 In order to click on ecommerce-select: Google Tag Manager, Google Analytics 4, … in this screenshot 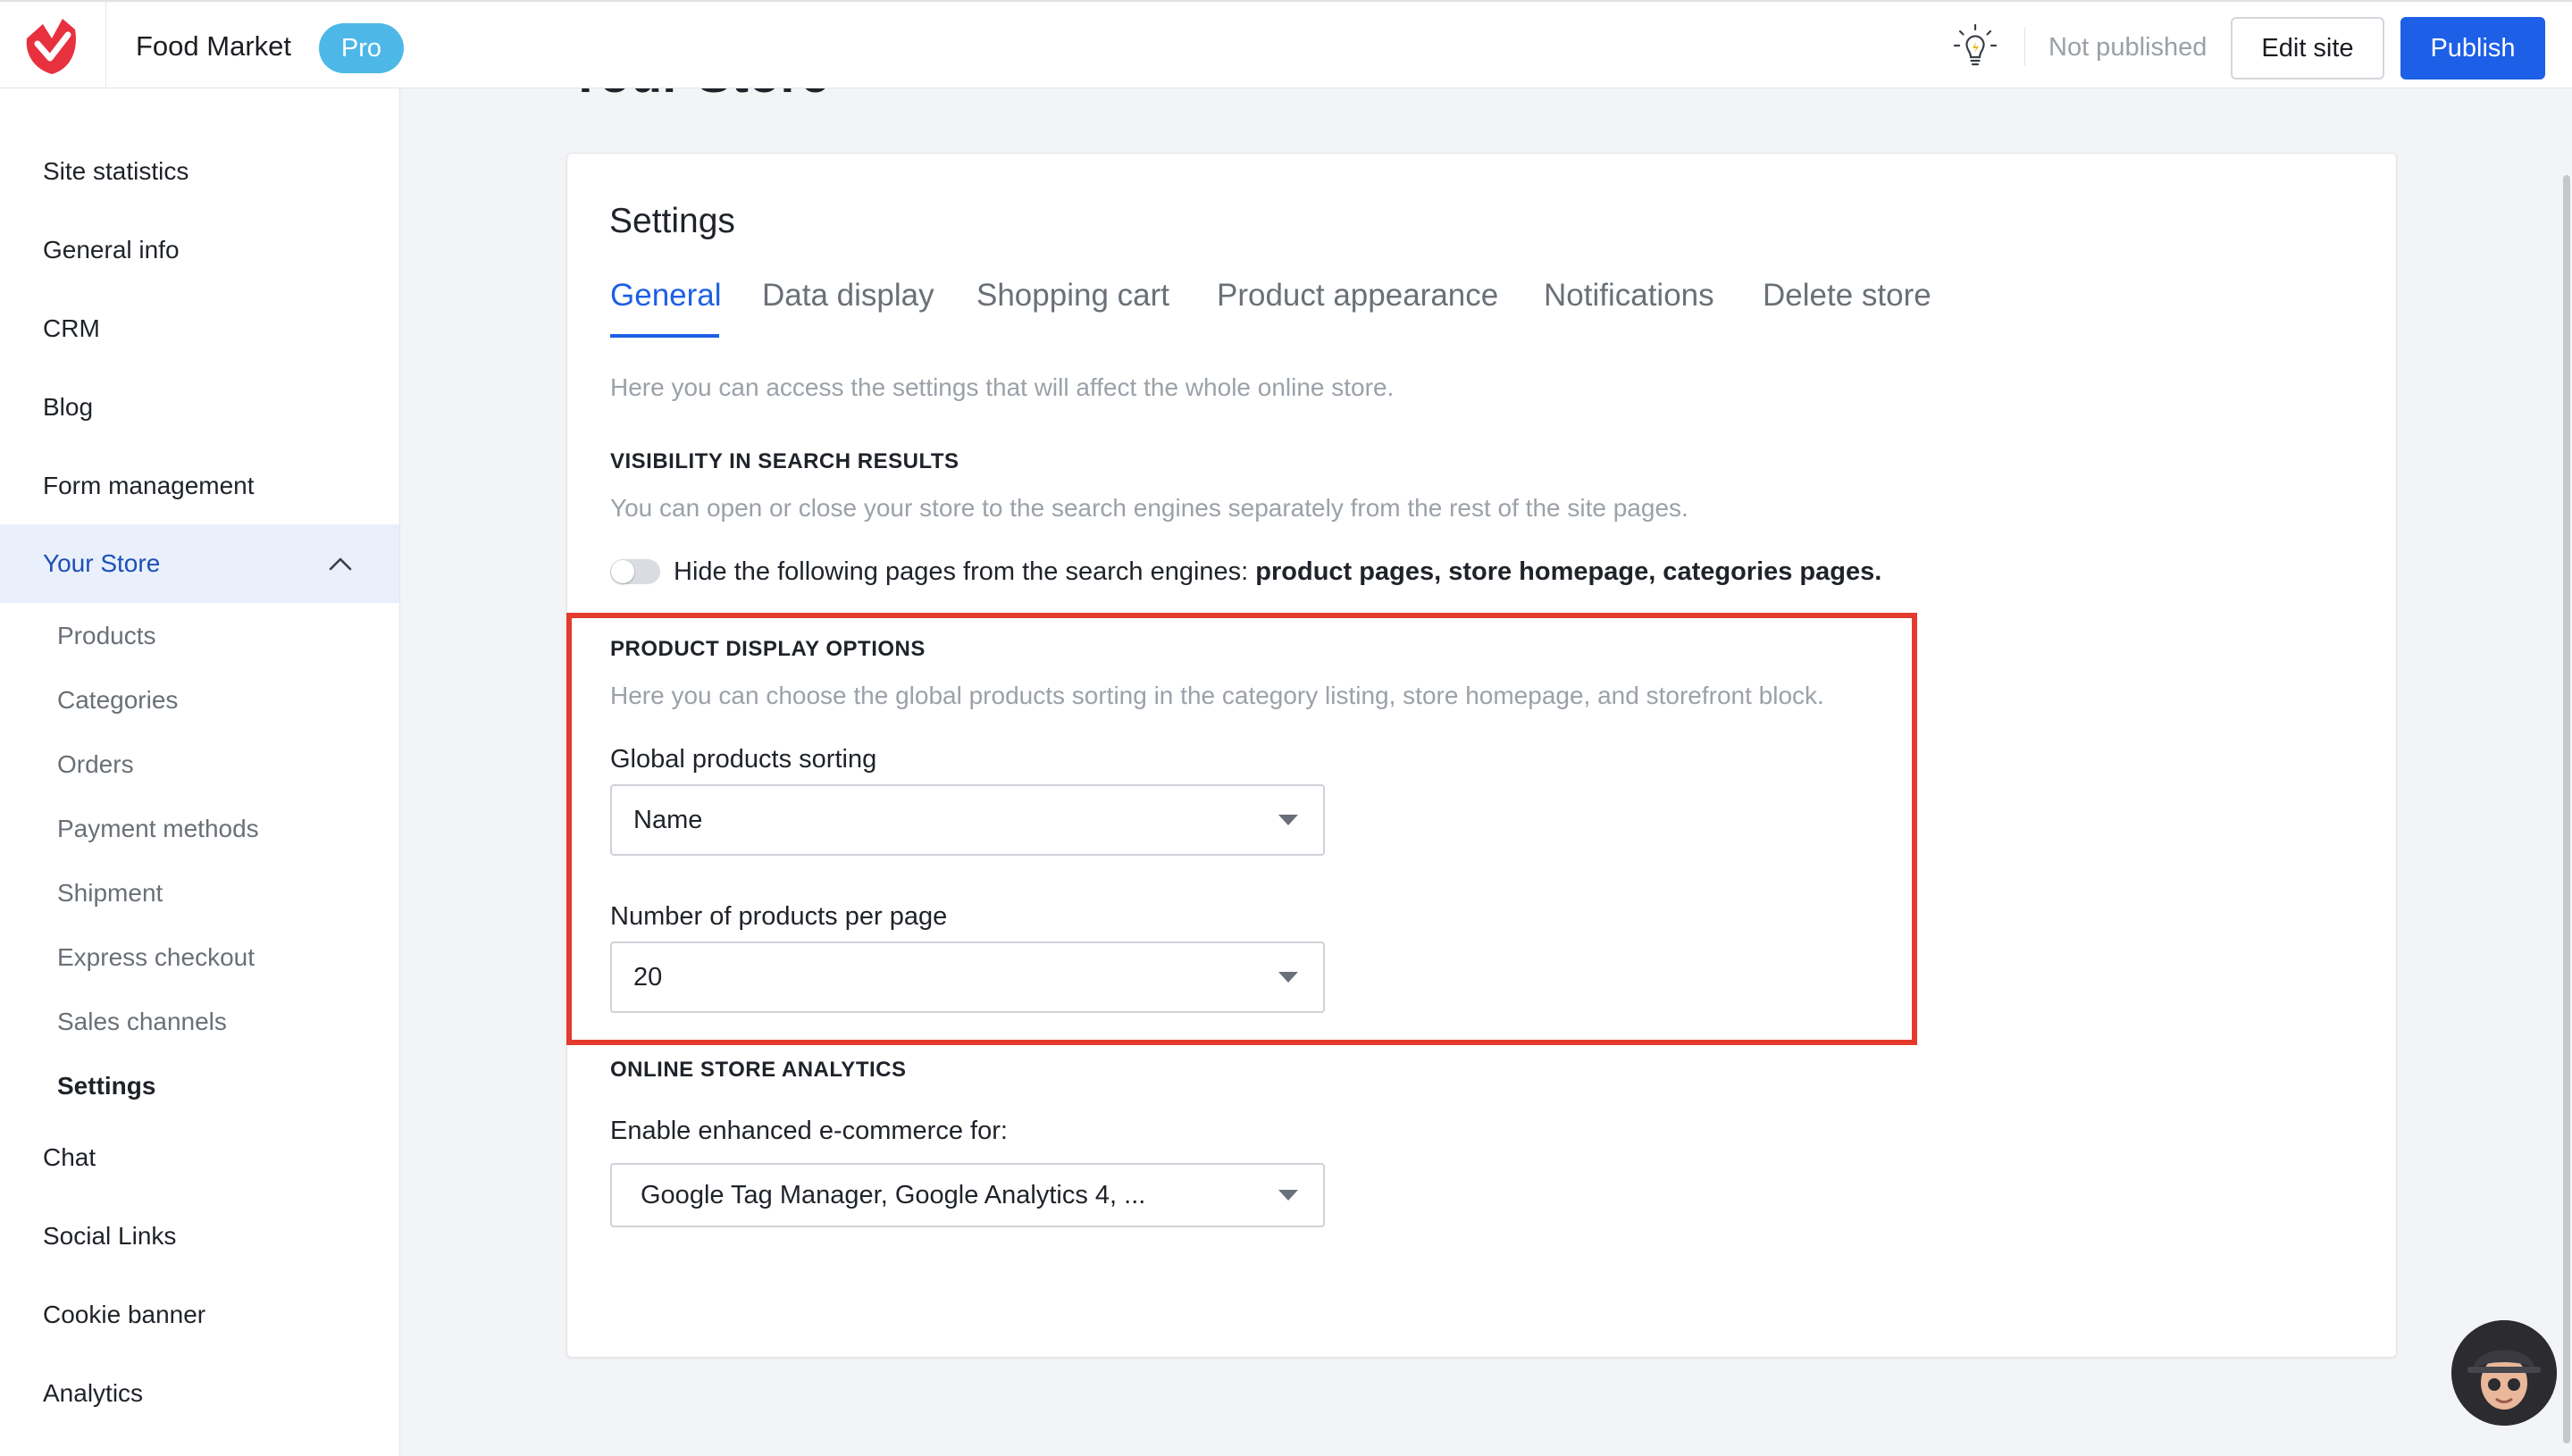, I will do `click(967, 1195)`.